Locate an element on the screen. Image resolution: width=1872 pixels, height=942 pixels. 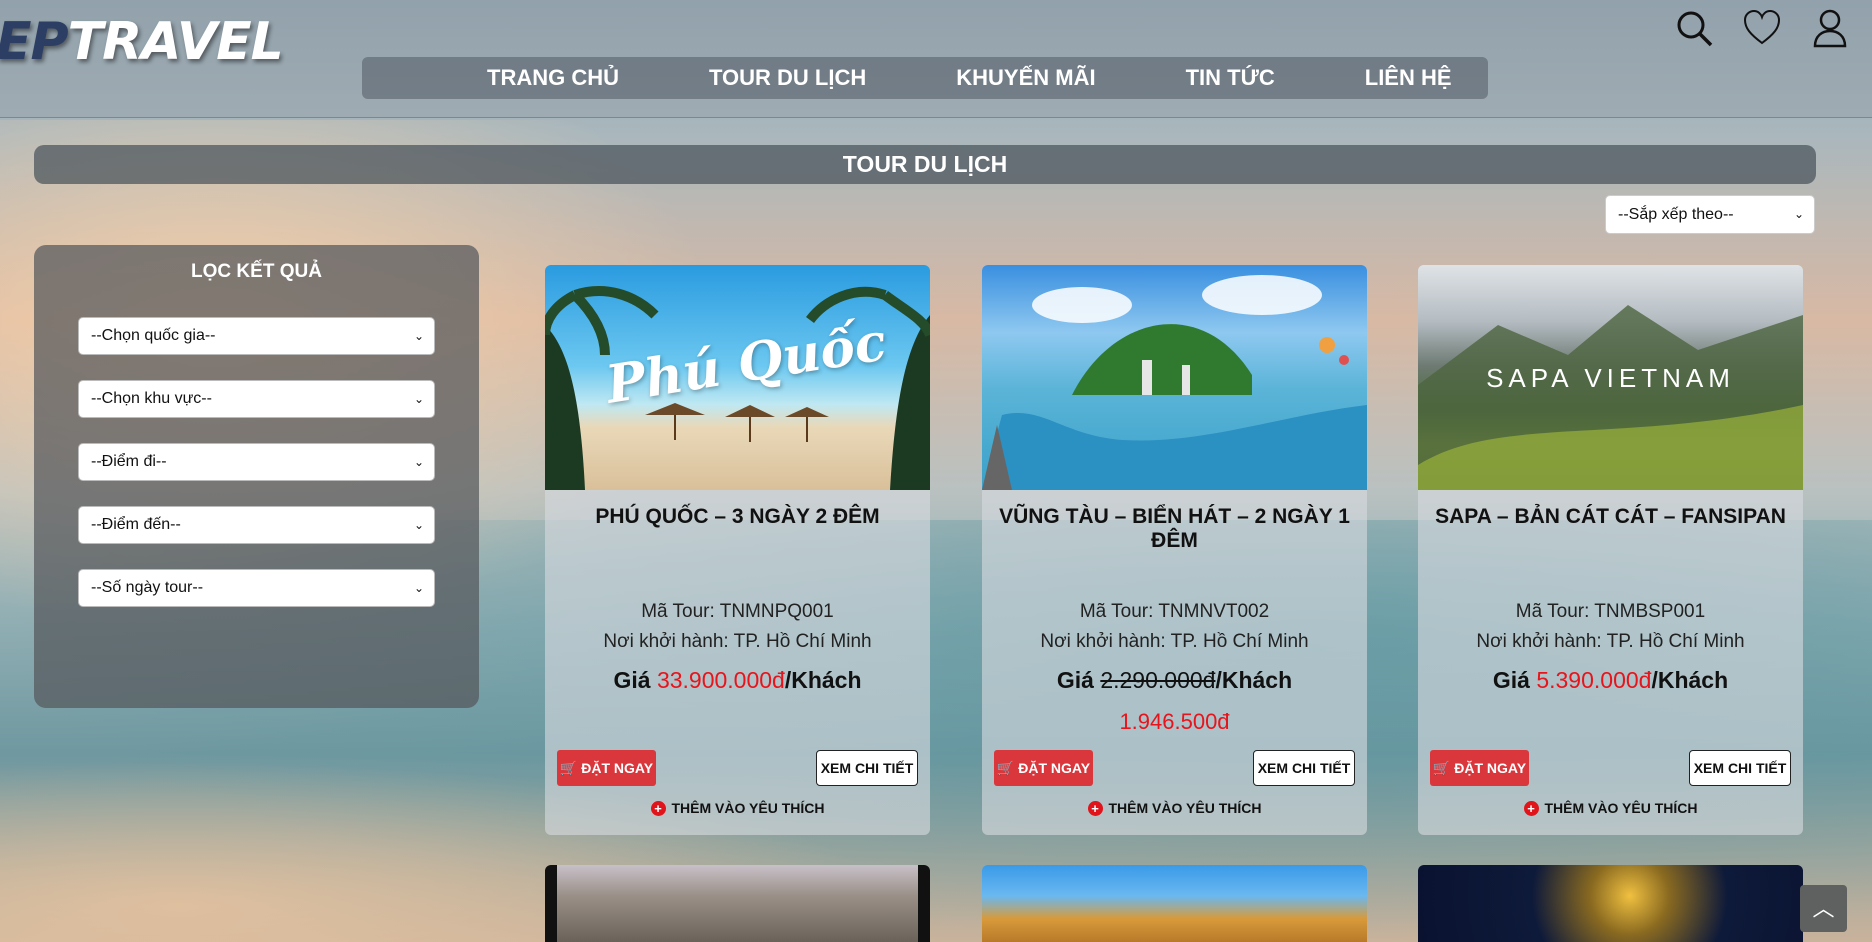
tour-price: Giá 5.390.000đ/Khách is located at coordinates (1610, 680).